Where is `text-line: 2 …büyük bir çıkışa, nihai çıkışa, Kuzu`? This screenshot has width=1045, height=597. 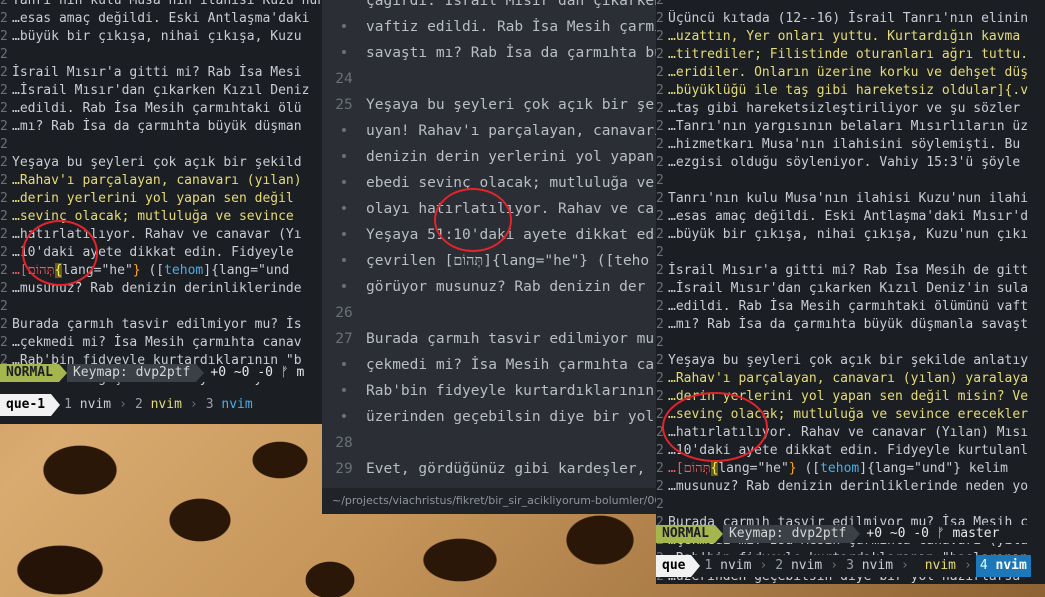 text-line: 2 …büyük bir çıkışa, nihai çıkışa, Kuzu is located at coordinates (165, 37).